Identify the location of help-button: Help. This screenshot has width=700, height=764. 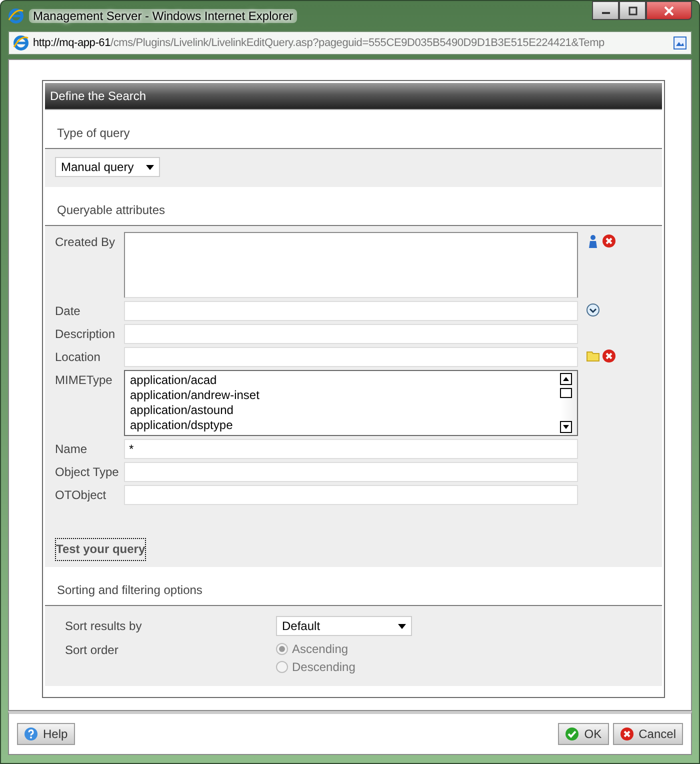
(46, 734).